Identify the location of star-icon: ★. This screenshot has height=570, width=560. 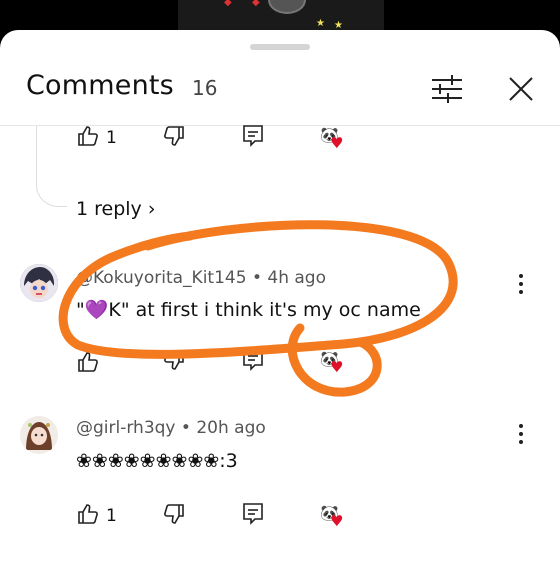
(320, 23).